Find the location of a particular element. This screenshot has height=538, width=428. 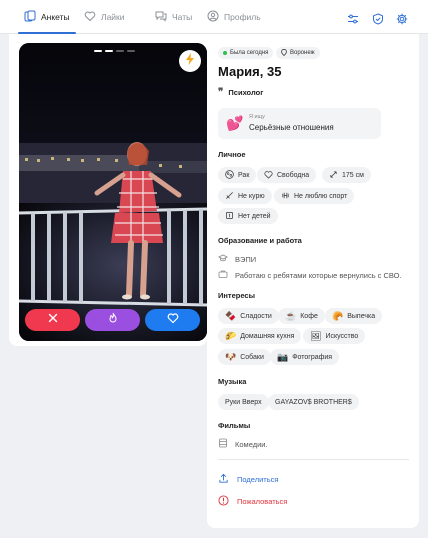

chip-zodiac: Рак is located at coordinates (237, 175).